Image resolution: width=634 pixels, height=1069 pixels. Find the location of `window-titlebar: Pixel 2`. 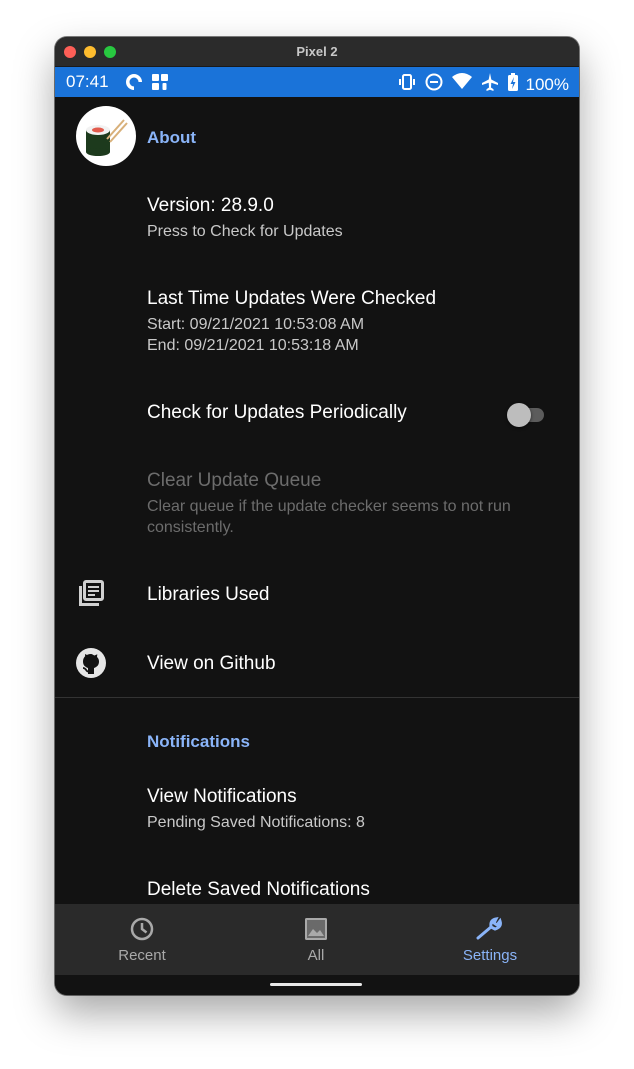

window-titlebar: Pixel 2 is located at coordinates (317, 52).